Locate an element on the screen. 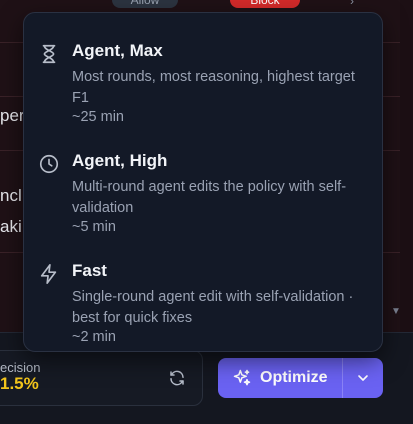 This screenshot has width=413, height=424. hourglass-icon is located at coordinates (49, 54).